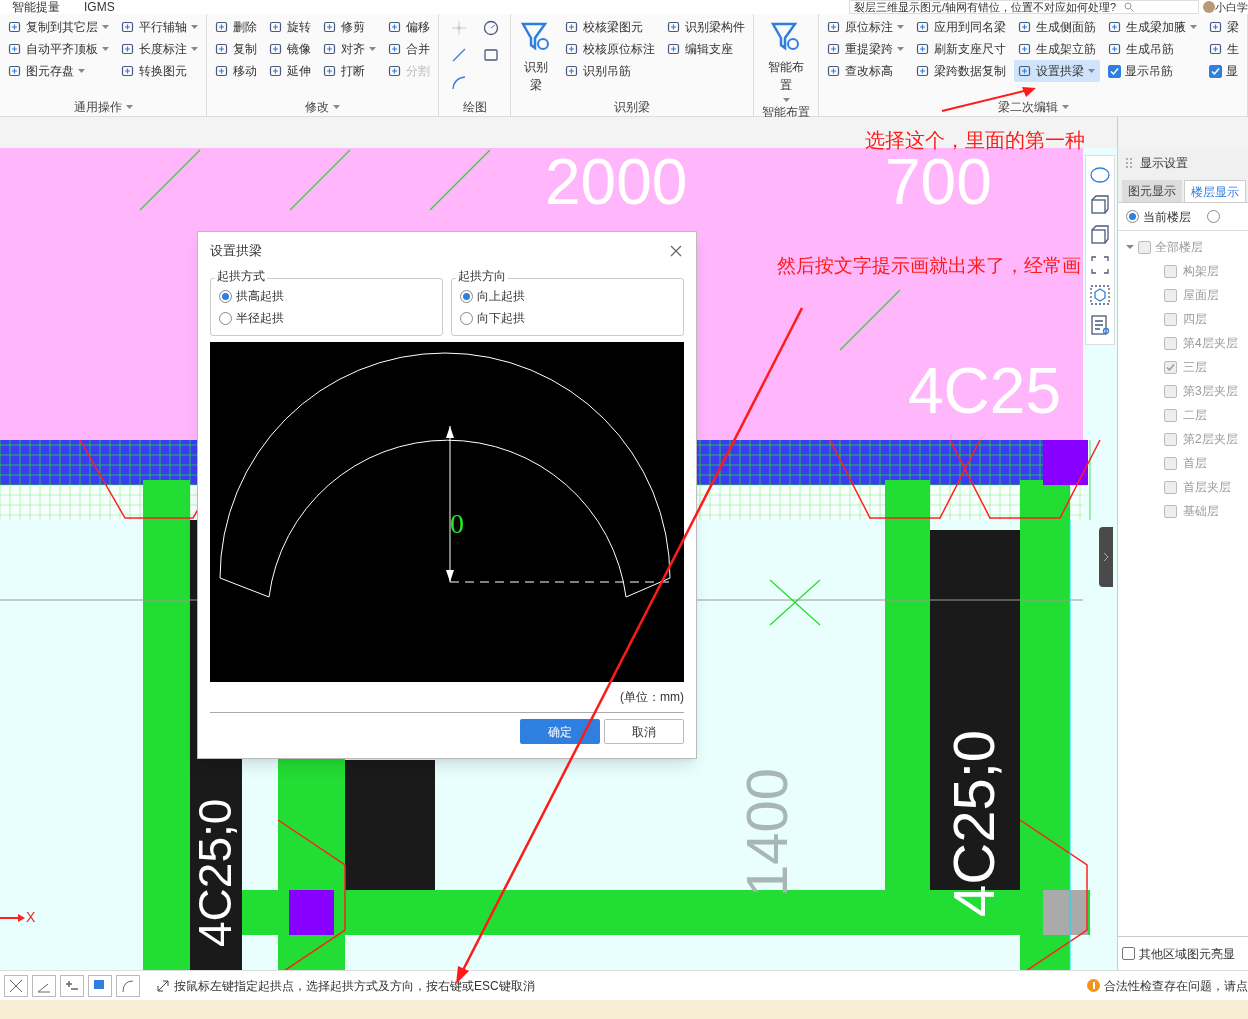 Image resolution: width=1248 pixels, height=1019 pixels. I want to click on radio-option: 向上起拱, so click(492, 296).